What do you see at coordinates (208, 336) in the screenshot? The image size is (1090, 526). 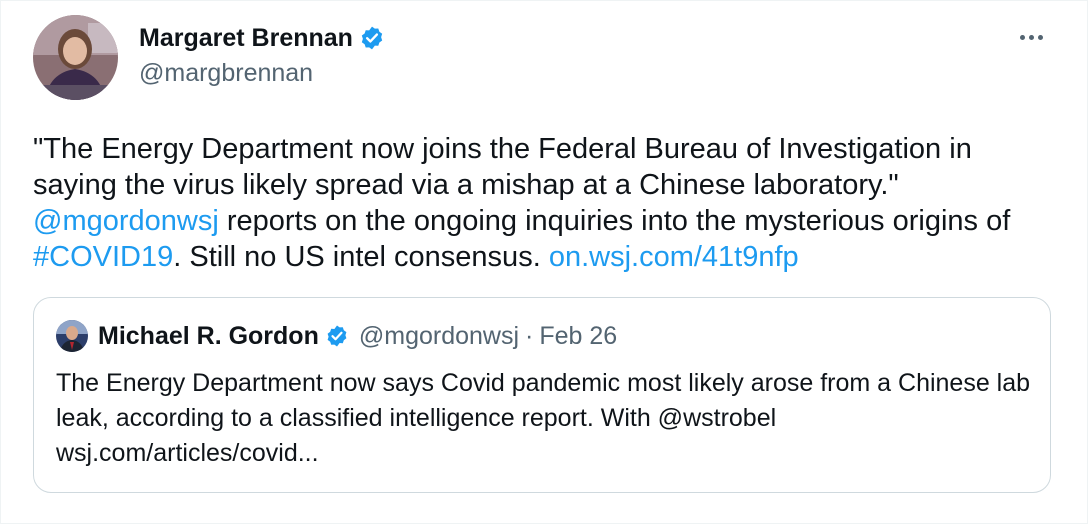 I see `quoted-author-name: Michael R. Gordon` at bounding box center [208, 336].